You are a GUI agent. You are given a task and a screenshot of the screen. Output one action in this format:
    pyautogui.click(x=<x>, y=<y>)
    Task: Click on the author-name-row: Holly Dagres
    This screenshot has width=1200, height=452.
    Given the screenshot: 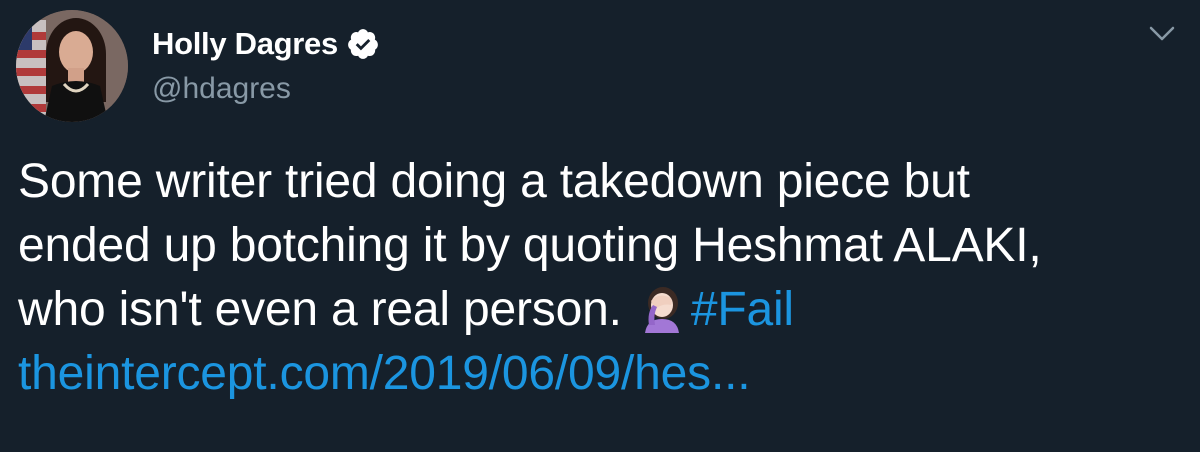 What is the action you would take?
    pyautogui.click(x=266, y=44)
    